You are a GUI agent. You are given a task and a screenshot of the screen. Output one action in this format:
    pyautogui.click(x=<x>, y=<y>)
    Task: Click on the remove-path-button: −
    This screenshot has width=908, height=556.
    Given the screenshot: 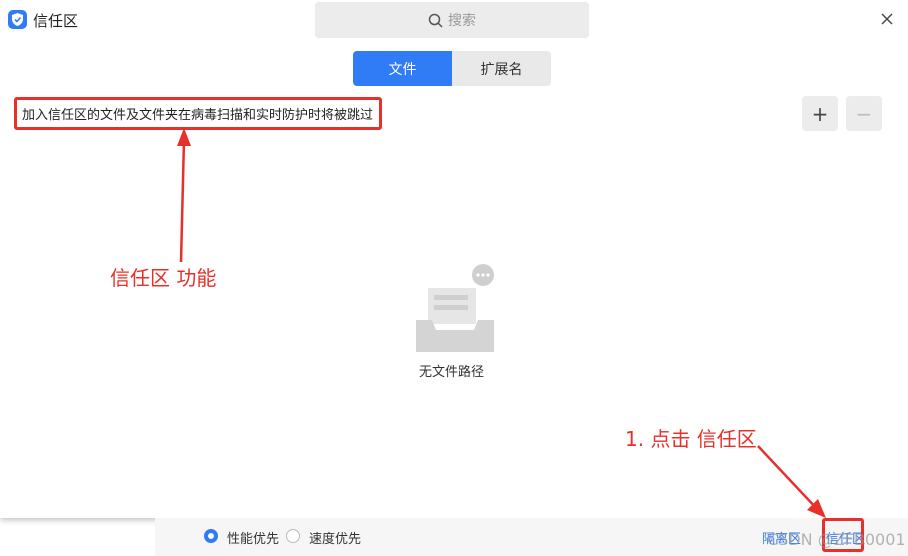 What is the action you would take?
    pyautogui.click(x=864, y=113)
    